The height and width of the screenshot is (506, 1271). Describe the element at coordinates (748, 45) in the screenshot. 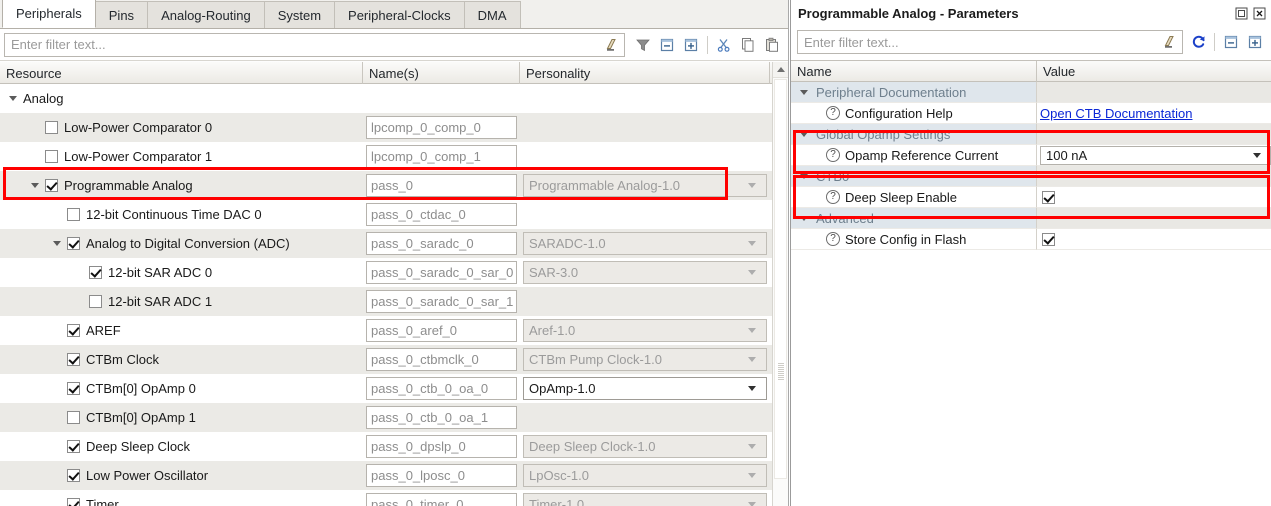

I see `copy-icon` at that location.